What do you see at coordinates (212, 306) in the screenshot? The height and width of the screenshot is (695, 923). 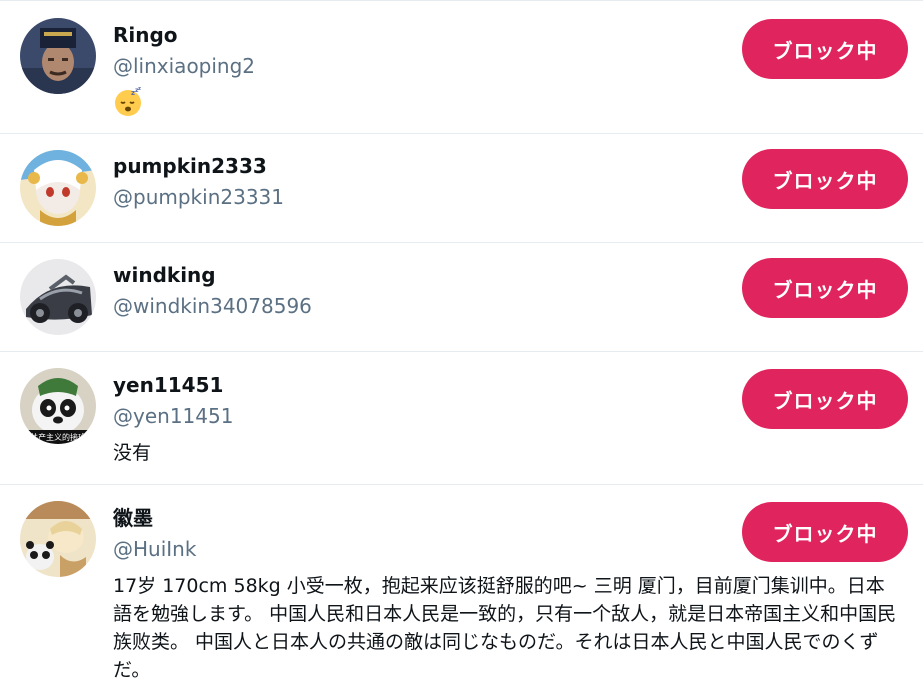 I see `user-handle: @windkin34078596` at bounding box center [212, 306].